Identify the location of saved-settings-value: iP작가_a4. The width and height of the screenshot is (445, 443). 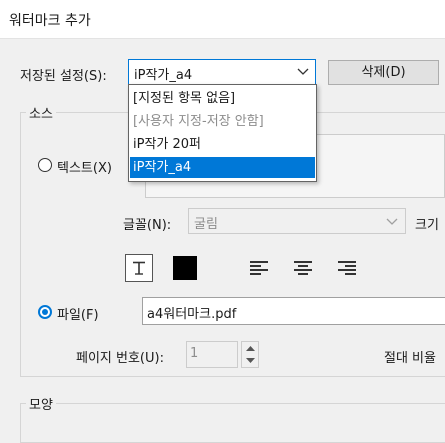
(163, 75).